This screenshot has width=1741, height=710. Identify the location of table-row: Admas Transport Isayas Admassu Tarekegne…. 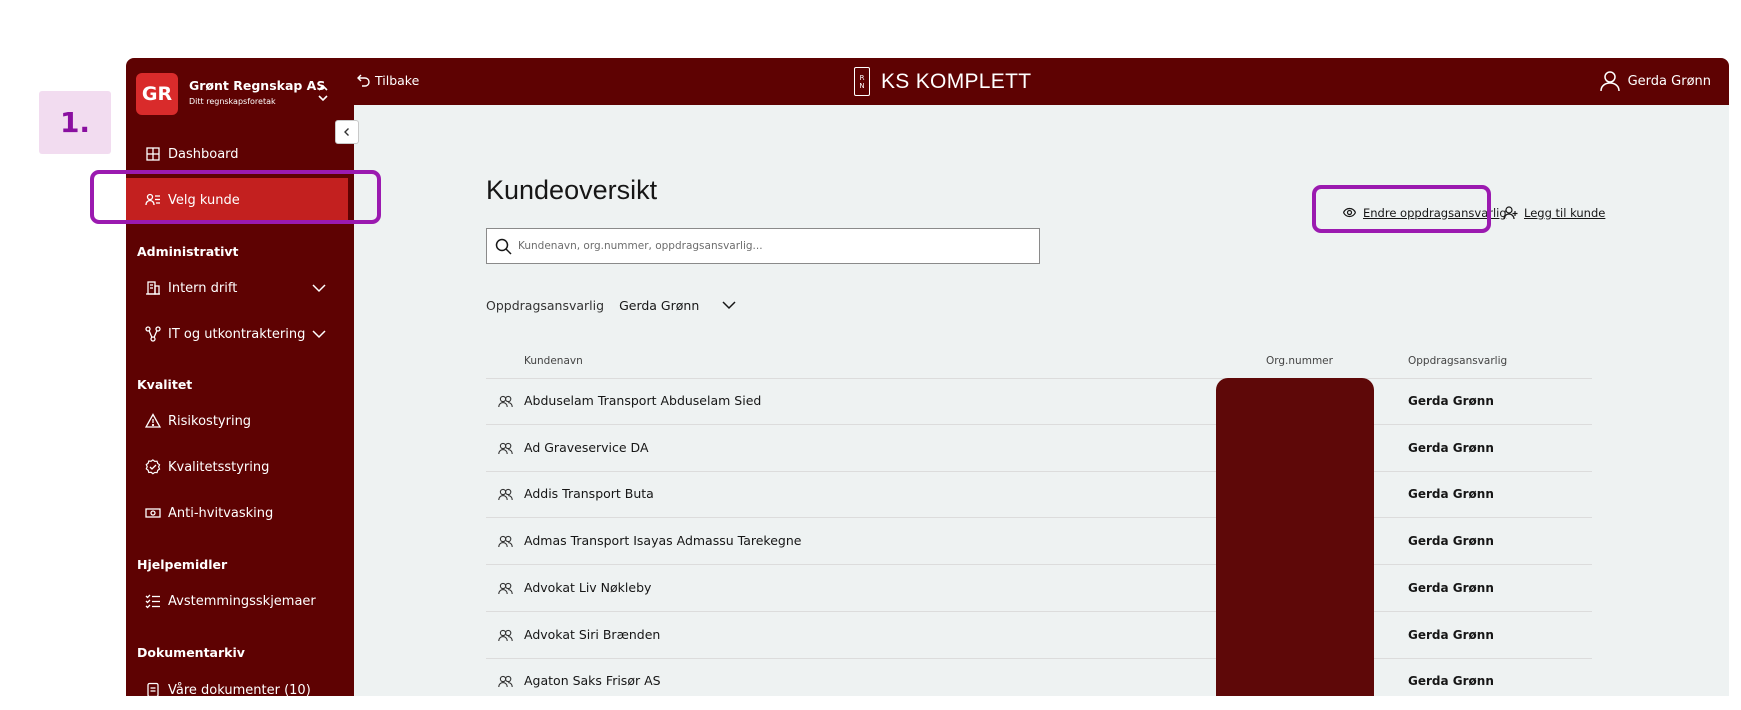
(1039, 542).